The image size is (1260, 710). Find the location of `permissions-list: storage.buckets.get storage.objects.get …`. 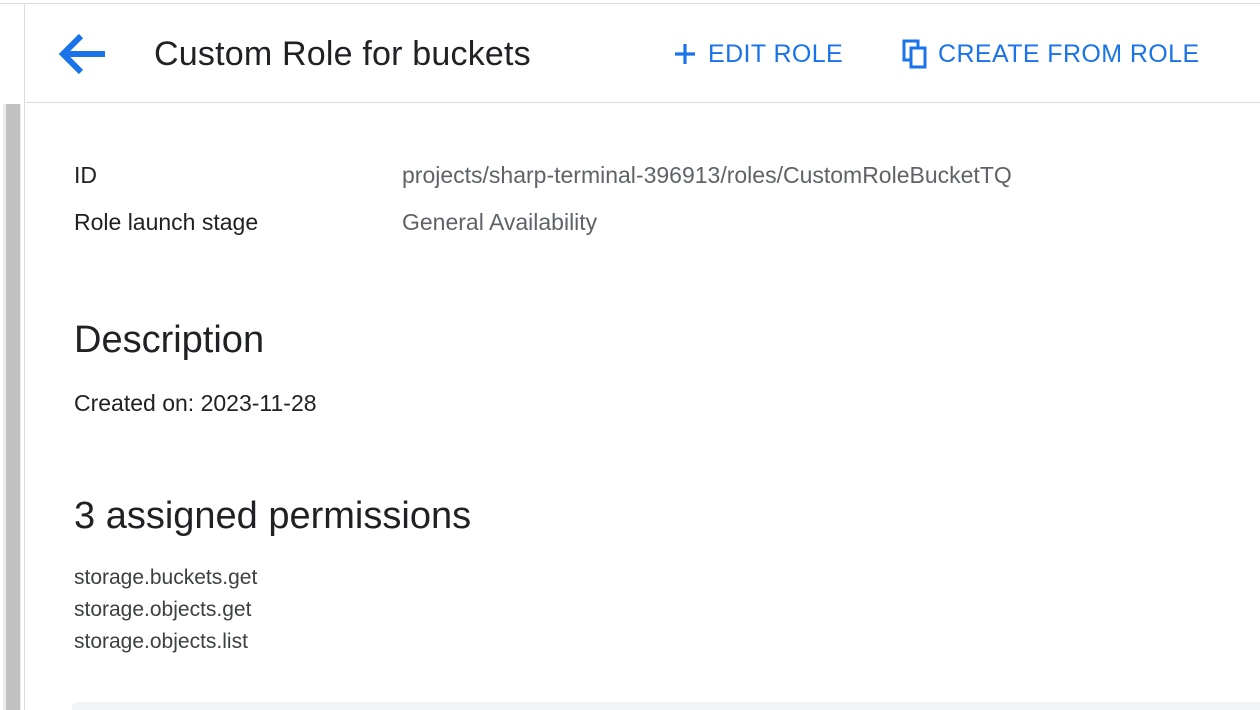

permissions-list: storage.buckets.get storage.objects.get … is located at coordinates (165, 610).